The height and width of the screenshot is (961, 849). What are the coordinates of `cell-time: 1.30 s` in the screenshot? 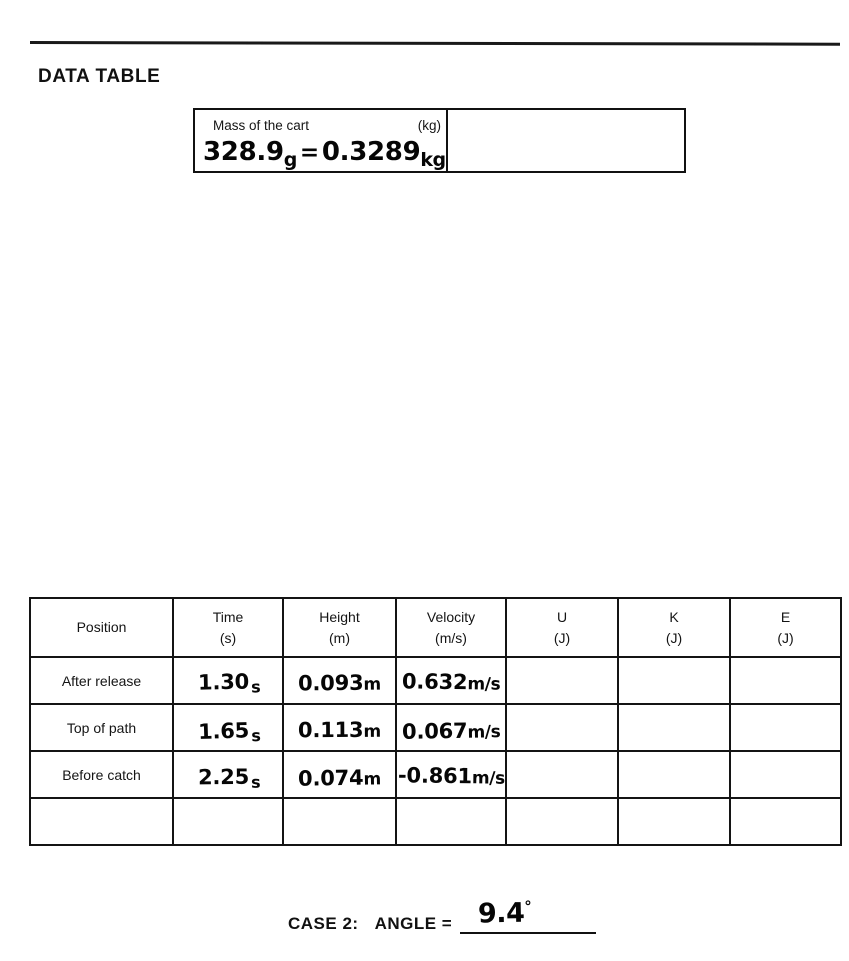 It's located at (228, 680).